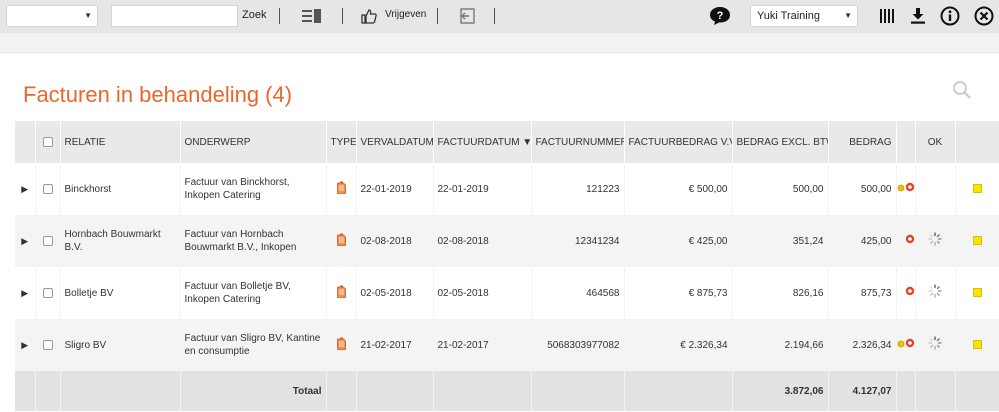 This screenshot has height=412, width=999. I want to click on cell-factuurnummer: 12341234, so click(578, 241).